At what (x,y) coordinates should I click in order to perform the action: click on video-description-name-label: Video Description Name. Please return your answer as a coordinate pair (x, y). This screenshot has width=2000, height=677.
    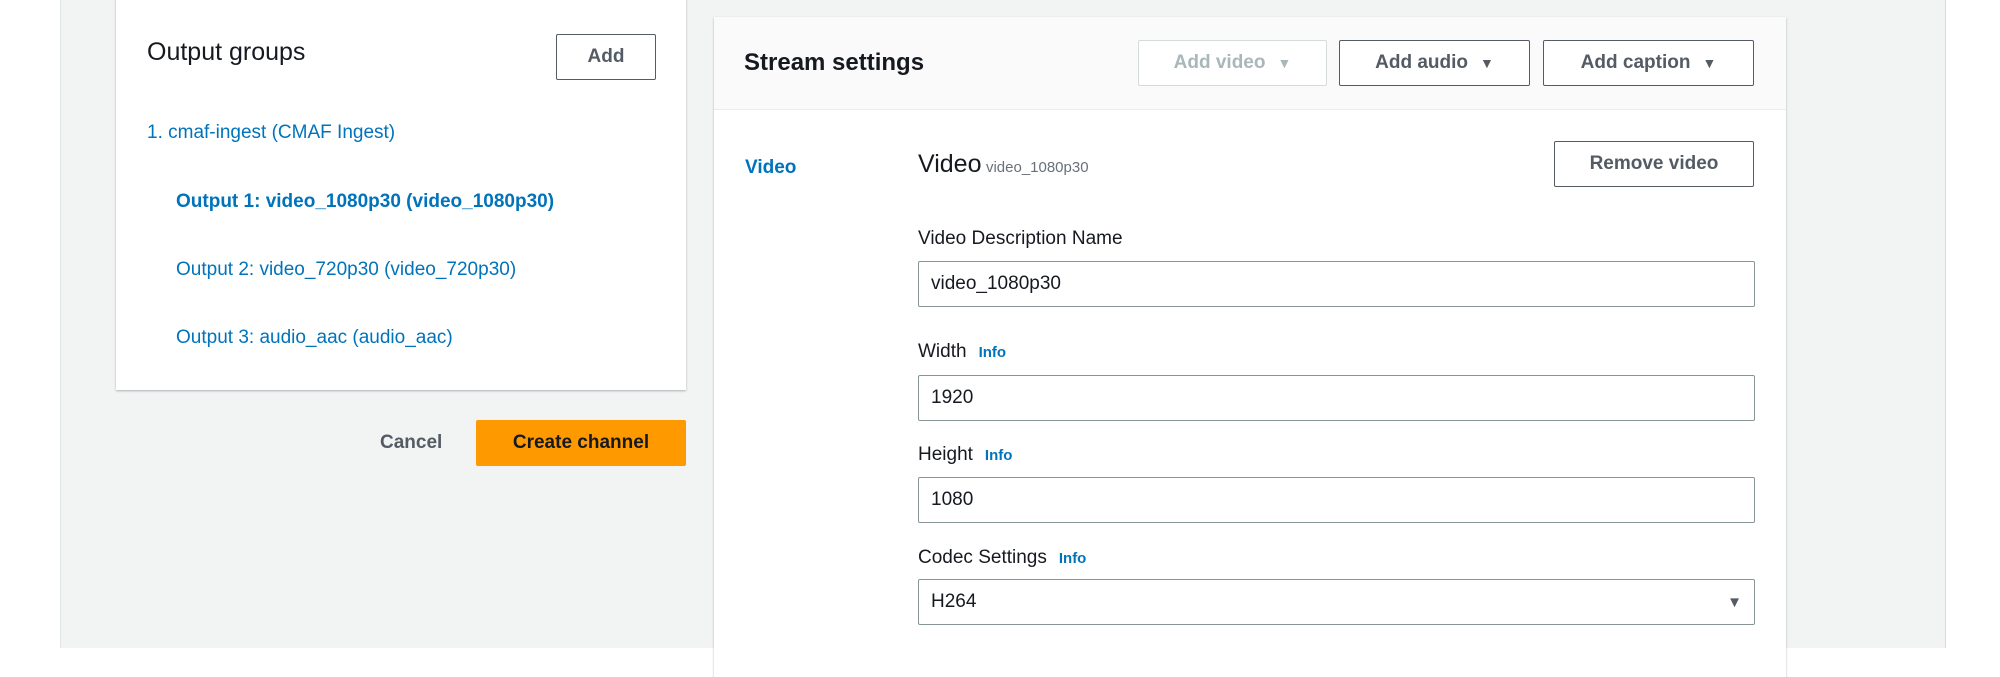
    Looking at the image, I should click on (1020, 238).